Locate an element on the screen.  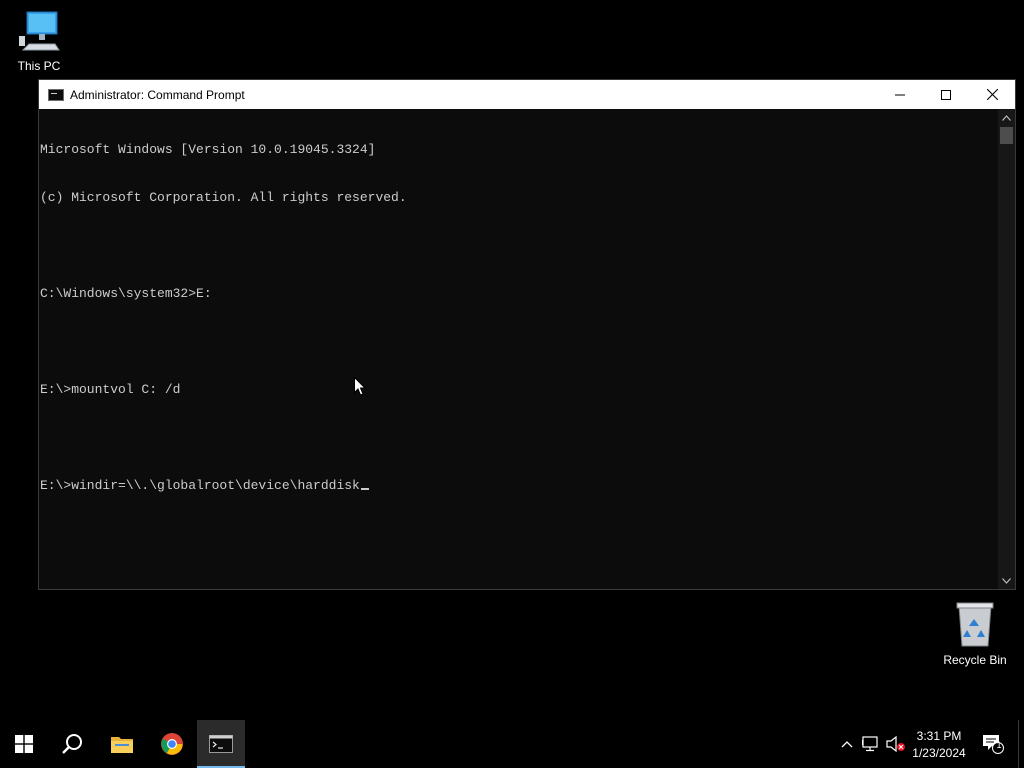
close-button is located at coordinates (992, 94).